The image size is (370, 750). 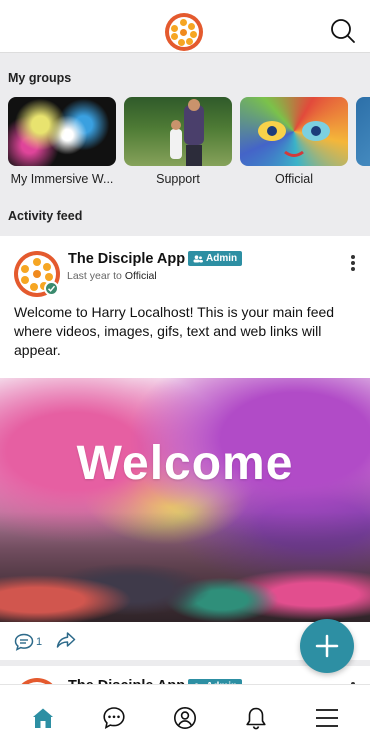 I want to click on group-card-partial, so click(x=363, y=131).